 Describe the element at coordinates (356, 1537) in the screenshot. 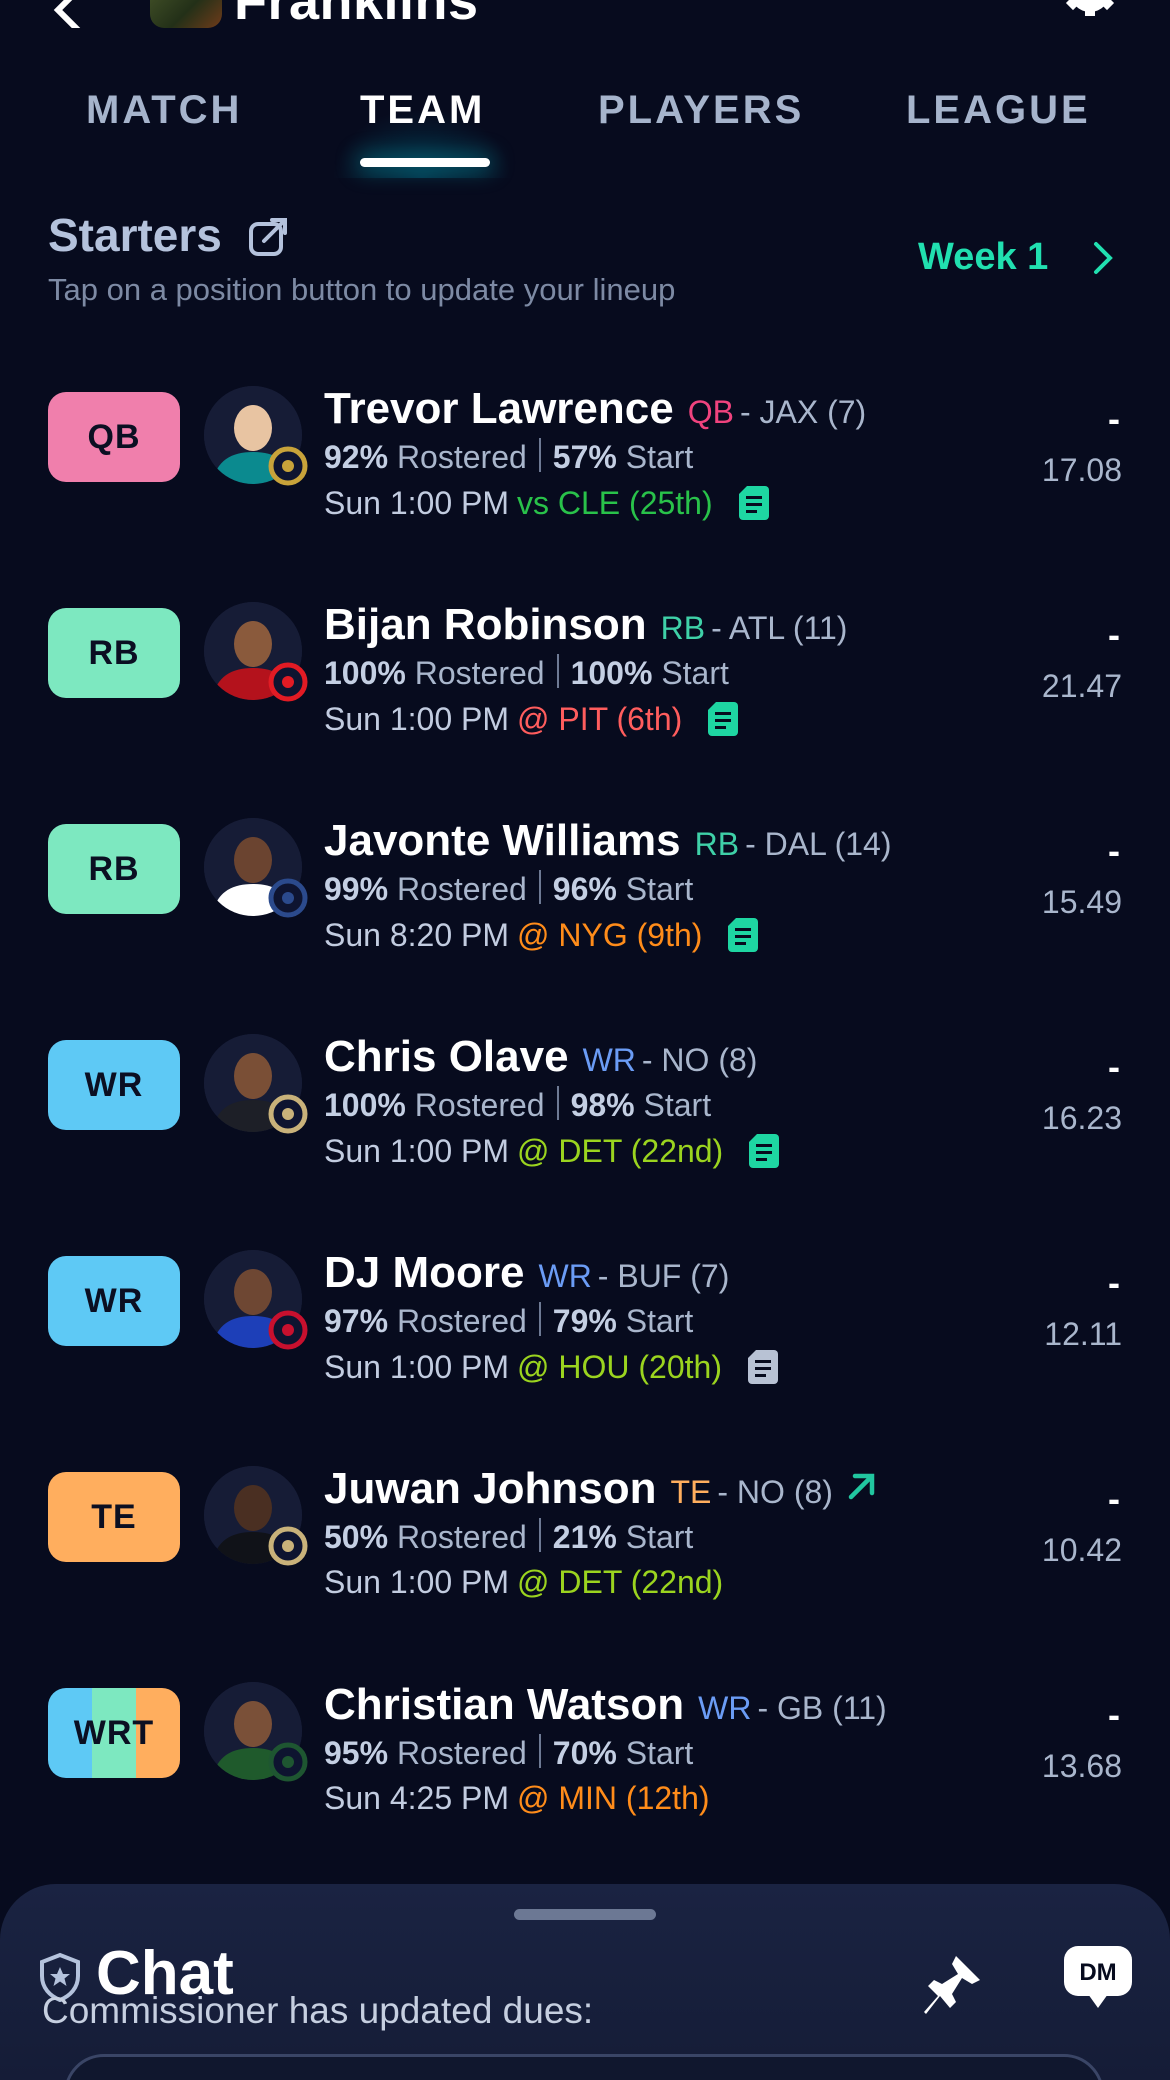

I see `rostered-percent: 50%` at that location.